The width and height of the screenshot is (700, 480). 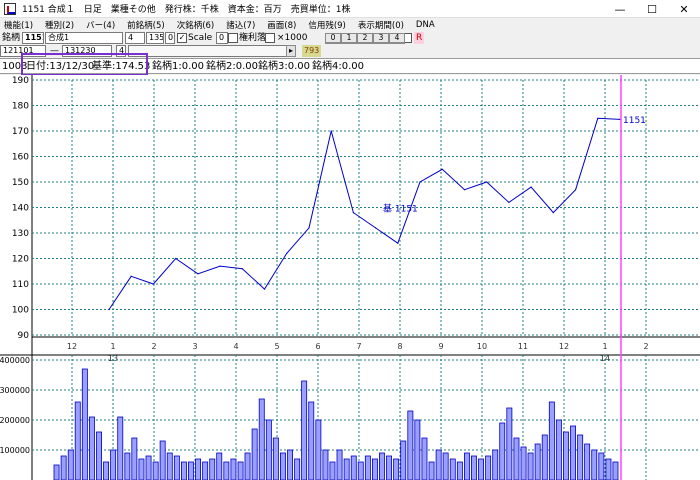 I want to click on x-month-tick-label: 1, so click(x=112, y=346).